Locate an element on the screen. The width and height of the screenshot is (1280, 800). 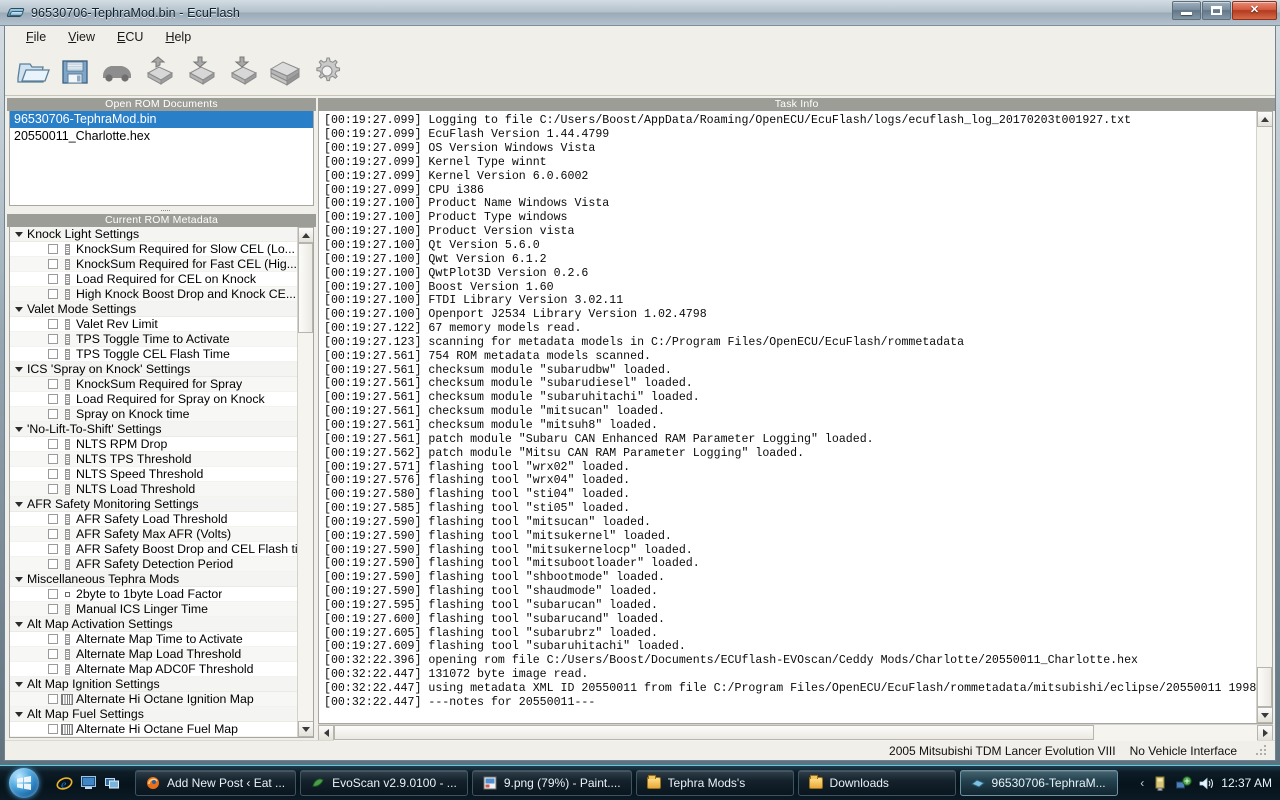
tree-item: Alternate Hi Octane Ignition Map is located at coordinates (153, 700).